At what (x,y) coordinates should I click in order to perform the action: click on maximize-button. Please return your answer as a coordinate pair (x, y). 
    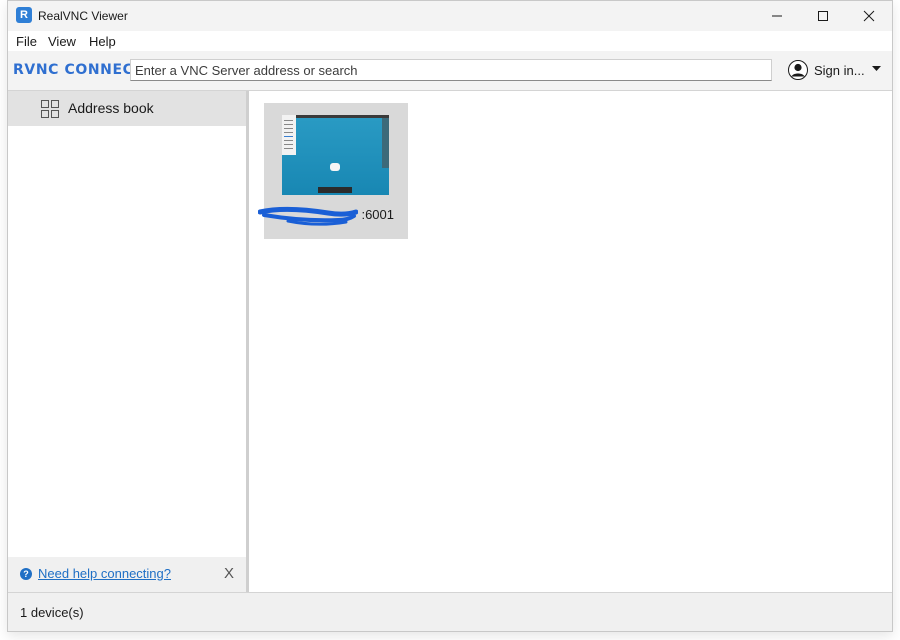
    Looking at the image, I should click on (823, 16).